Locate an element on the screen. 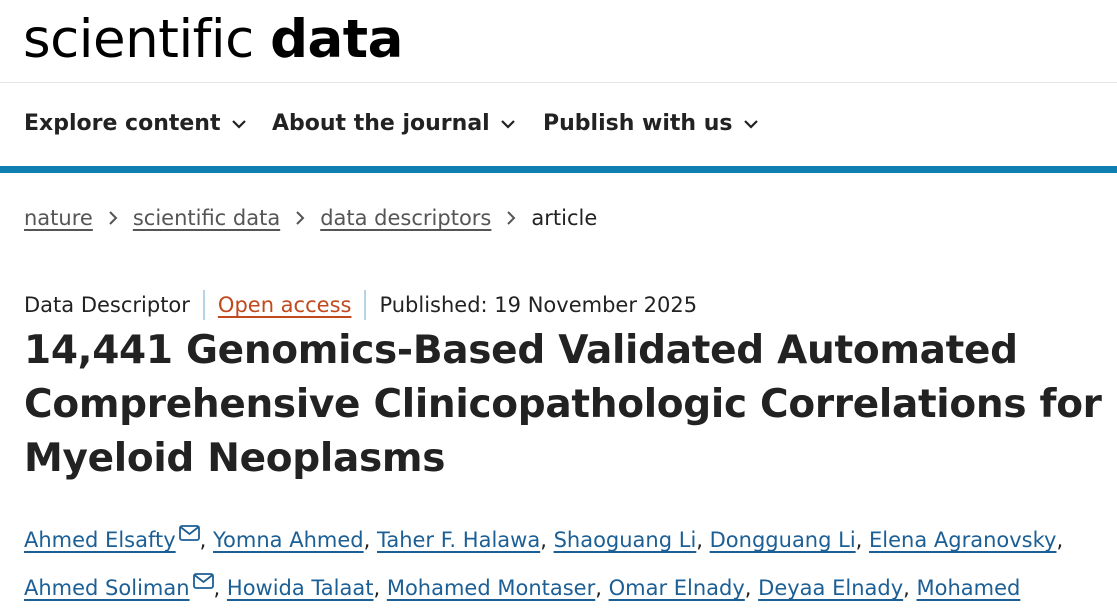  author-link: Ahmed Elsafty is located at coordinates (100, 540).